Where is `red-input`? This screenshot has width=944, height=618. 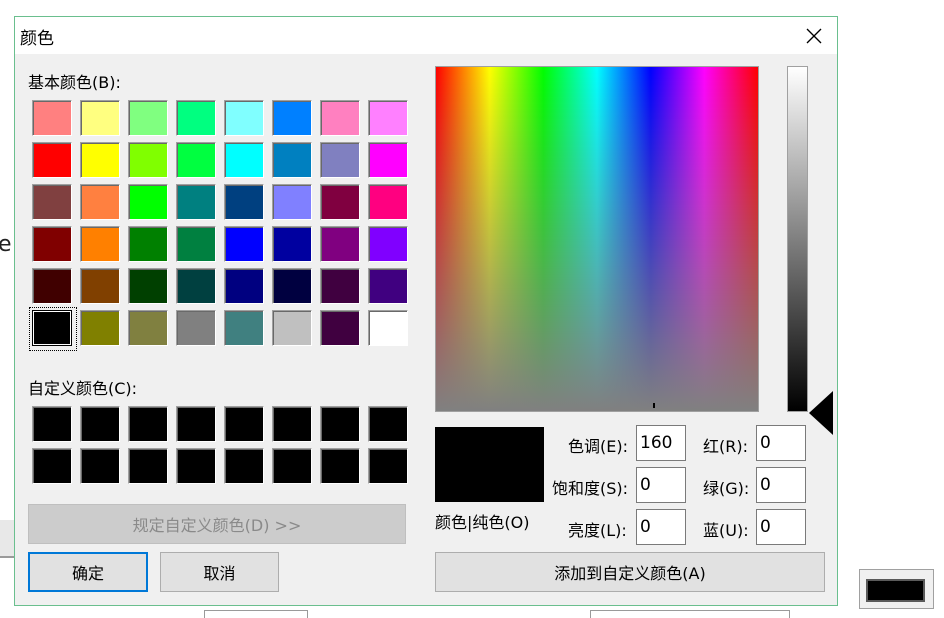
red-input is located at coordinates (781, 443).